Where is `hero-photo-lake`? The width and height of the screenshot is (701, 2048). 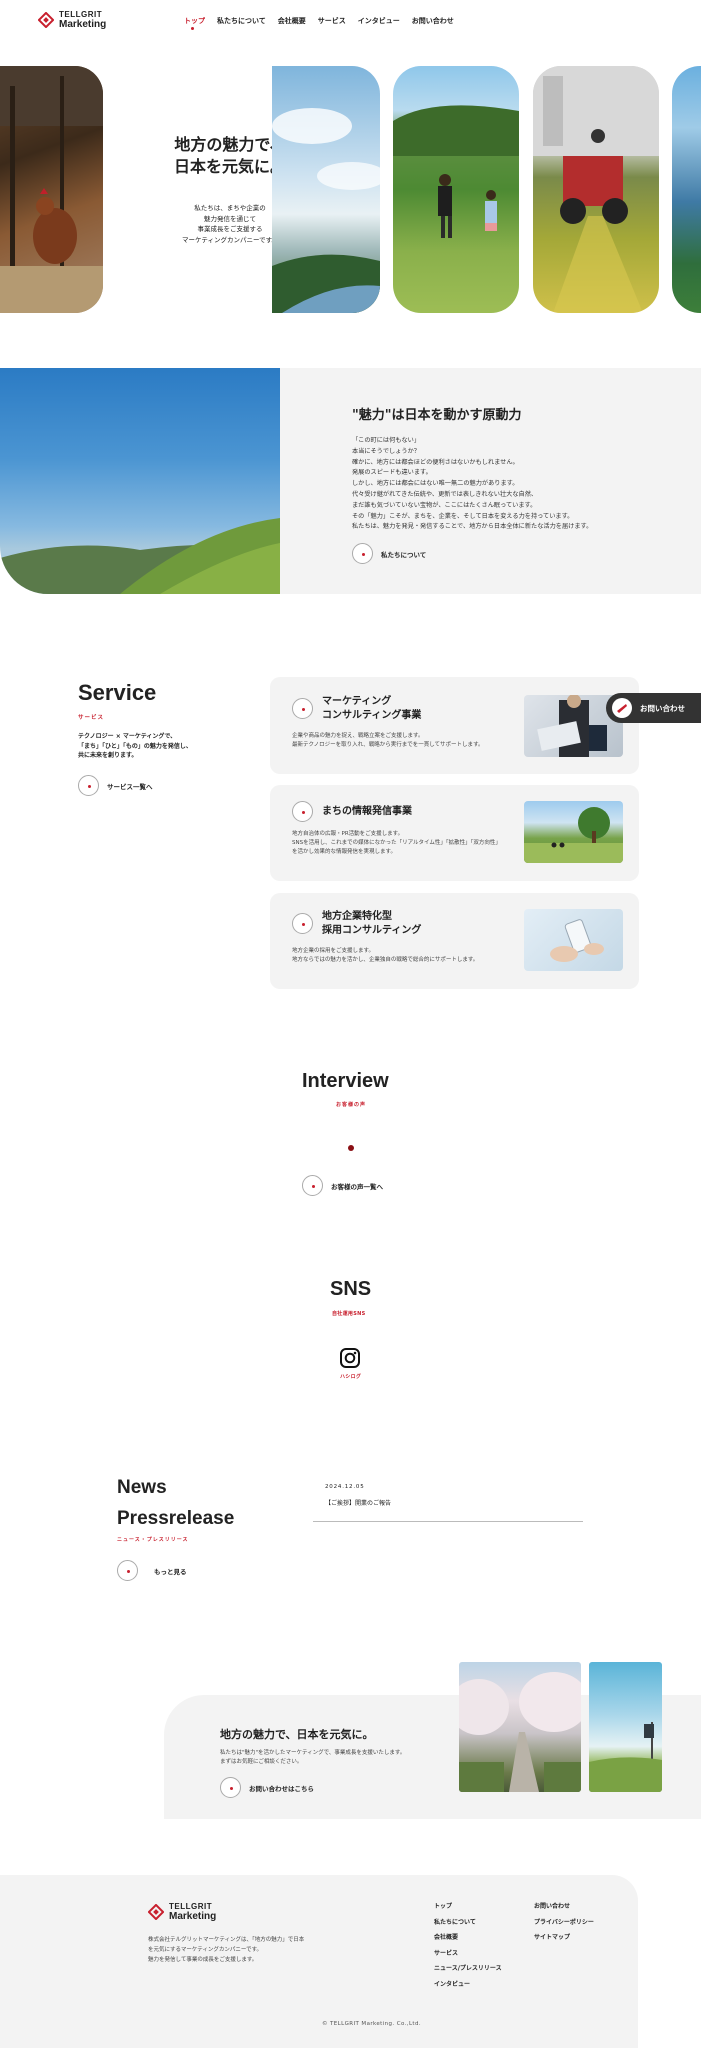
hero-photo-lake is located at coordinates (686, 189).